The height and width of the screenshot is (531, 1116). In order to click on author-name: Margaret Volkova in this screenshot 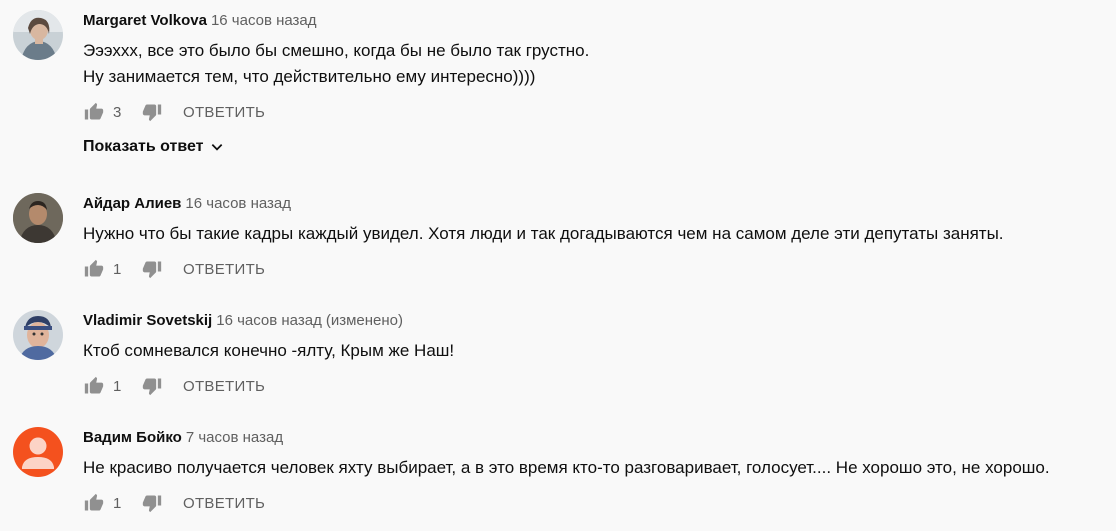, I will do `click(145, 20)`.